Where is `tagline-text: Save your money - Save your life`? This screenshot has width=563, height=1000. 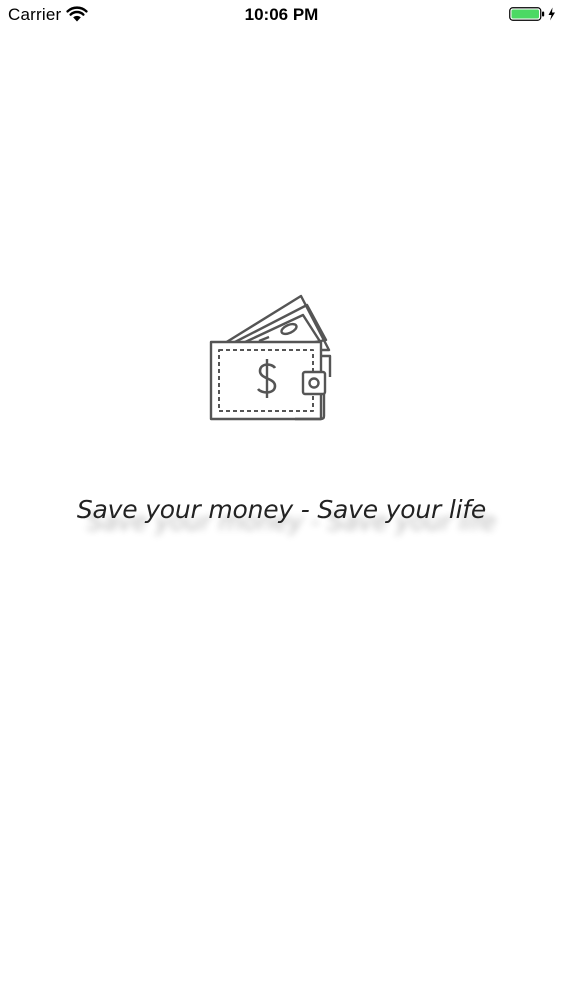
tagline-text: Save your money - Save your life is located at coordinates (281, 509).